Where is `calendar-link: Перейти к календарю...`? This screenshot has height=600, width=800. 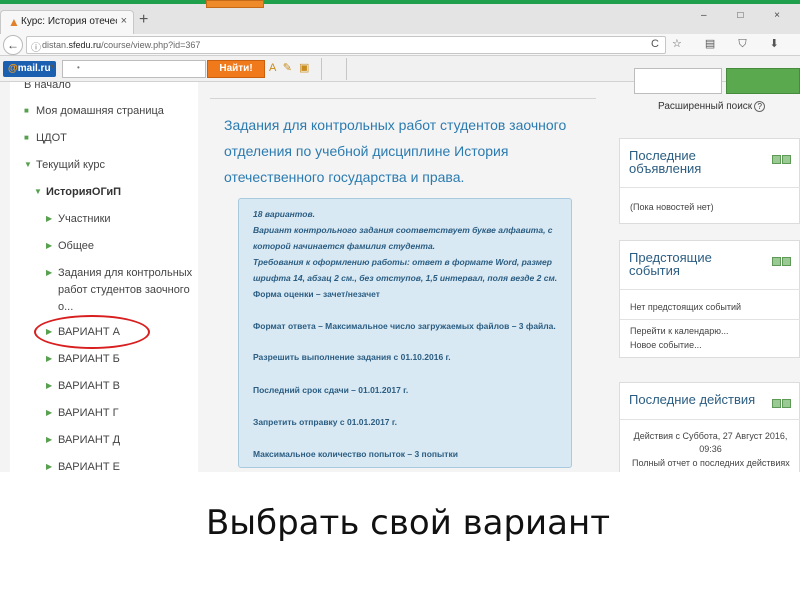
calendar-link: Перейти к календарю... is located at coordinates (679, 331).